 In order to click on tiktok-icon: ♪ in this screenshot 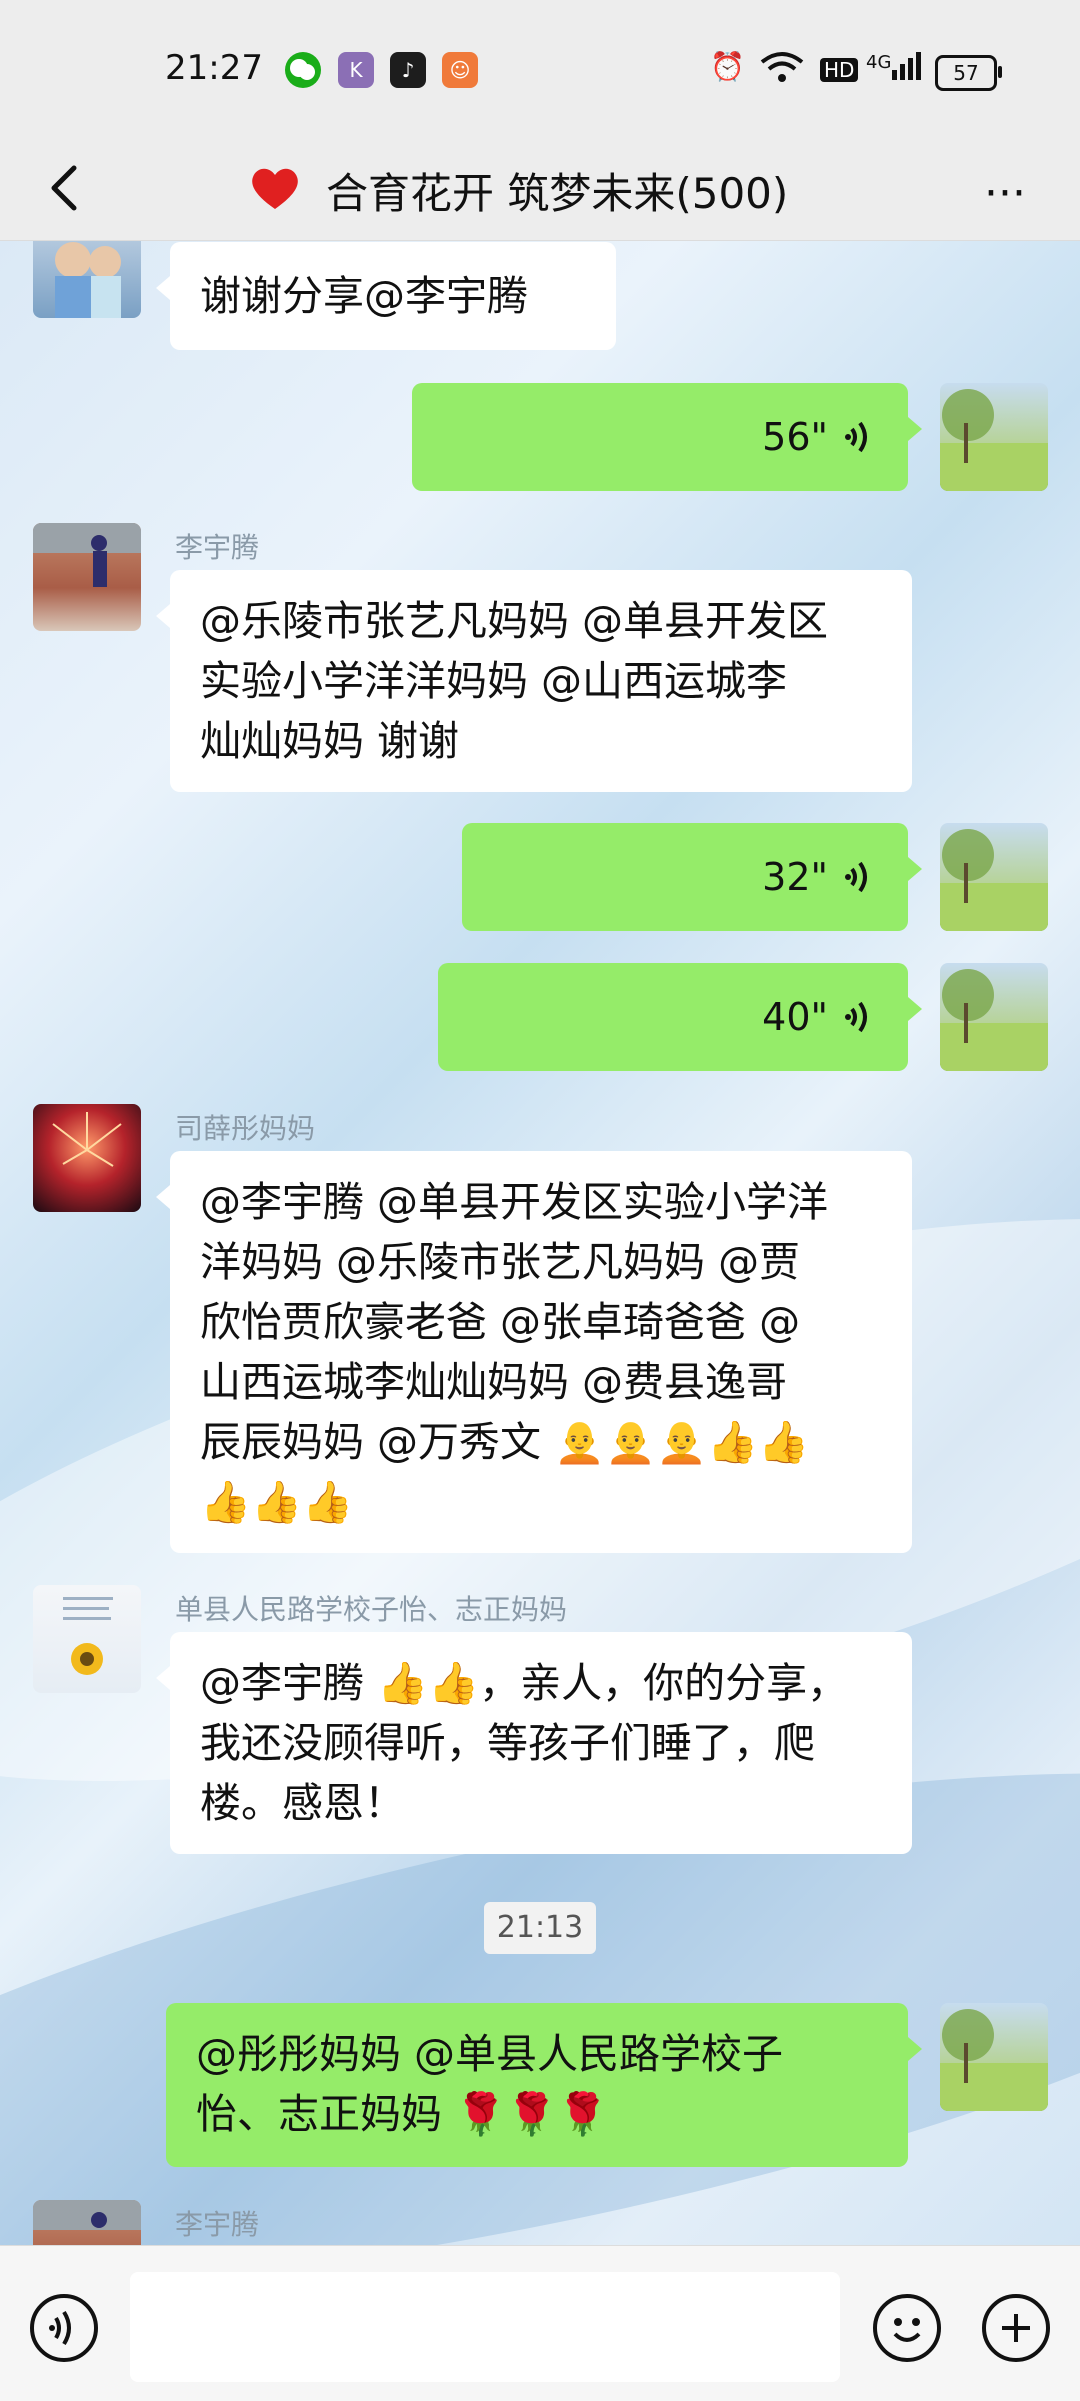, I will do `click(408, 70)`.